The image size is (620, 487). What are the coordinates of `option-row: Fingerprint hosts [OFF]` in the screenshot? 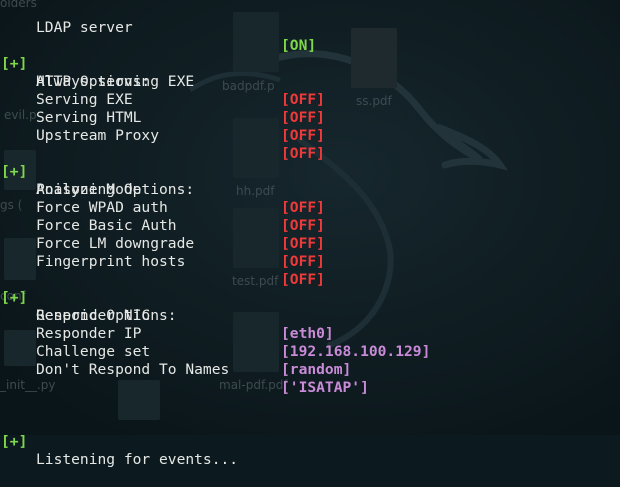 It's located at (162, 261).